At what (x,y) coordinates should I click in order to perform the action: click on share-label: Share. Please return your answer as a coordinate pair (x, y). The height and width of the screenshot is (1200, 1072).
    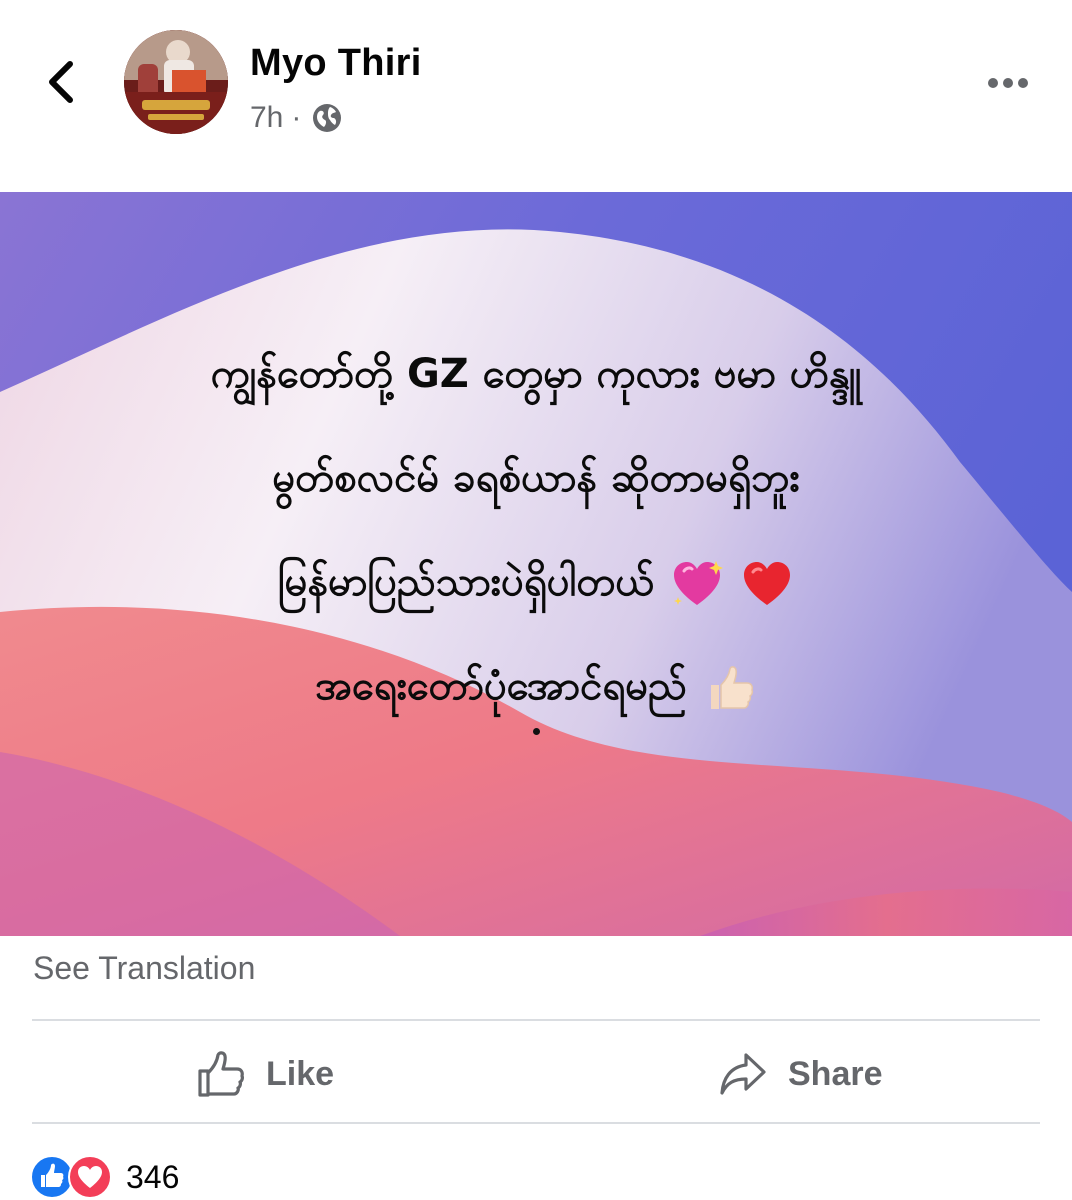
    Looking at the image, I should click on (835, 1073).